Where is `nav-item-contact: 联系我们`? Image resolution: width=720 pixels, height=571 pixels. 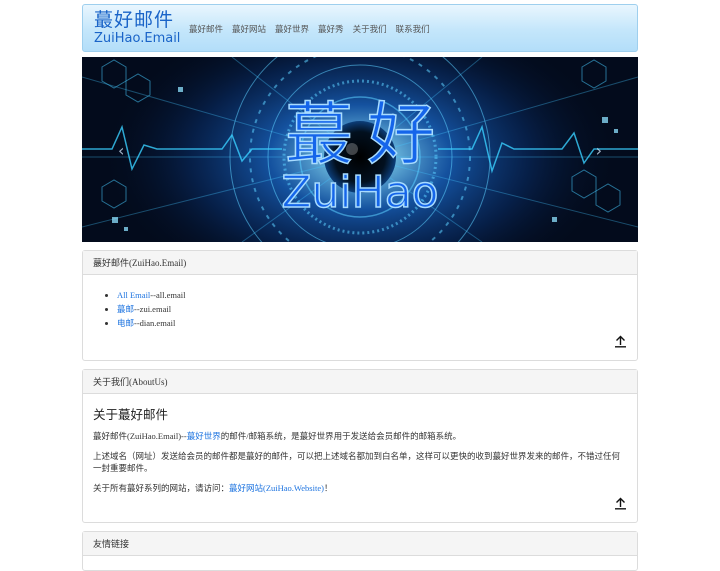 nav-item-contact: 联系我们 is located at coordinates (413, 29).